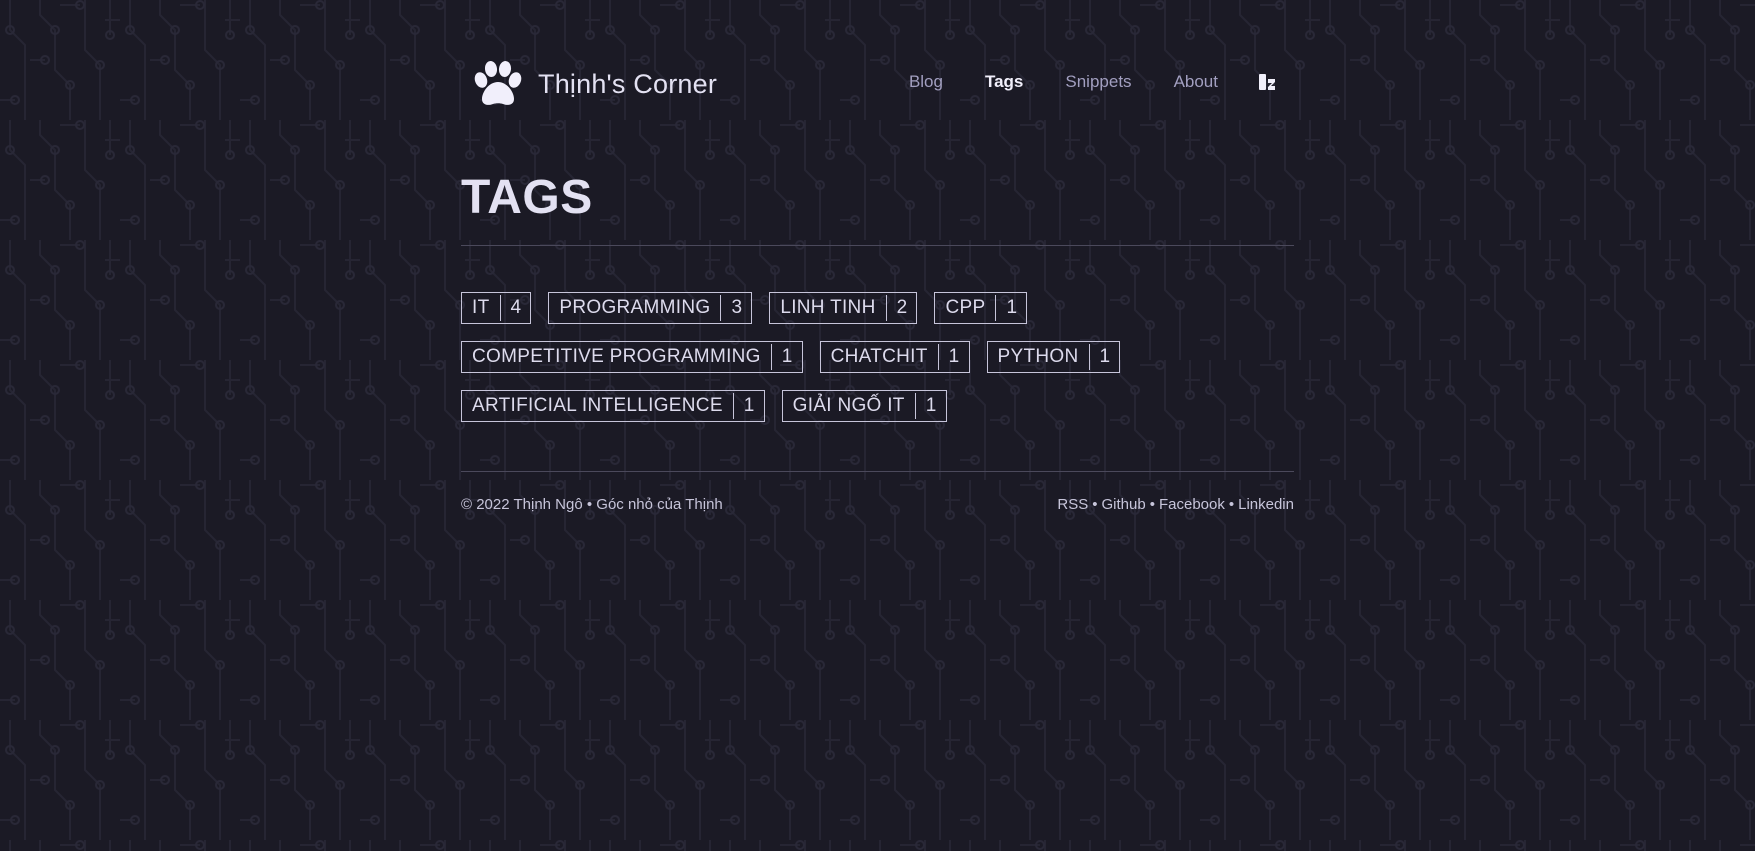 The width and height of the screenshot is (1755, 851). I want to click on tag-label: ARTIFICIAL INTELLIGENCE, so click(597, 405).